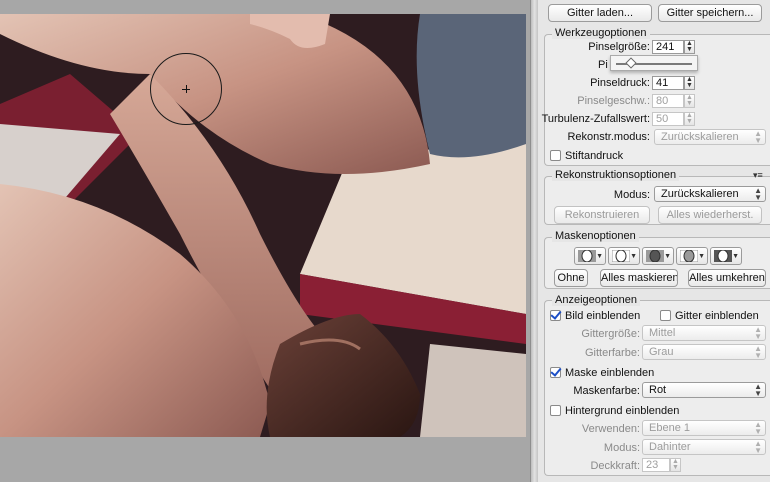  I want to click on stylus-pressure-checkbox: Stiftandruck, so click(586, 156).